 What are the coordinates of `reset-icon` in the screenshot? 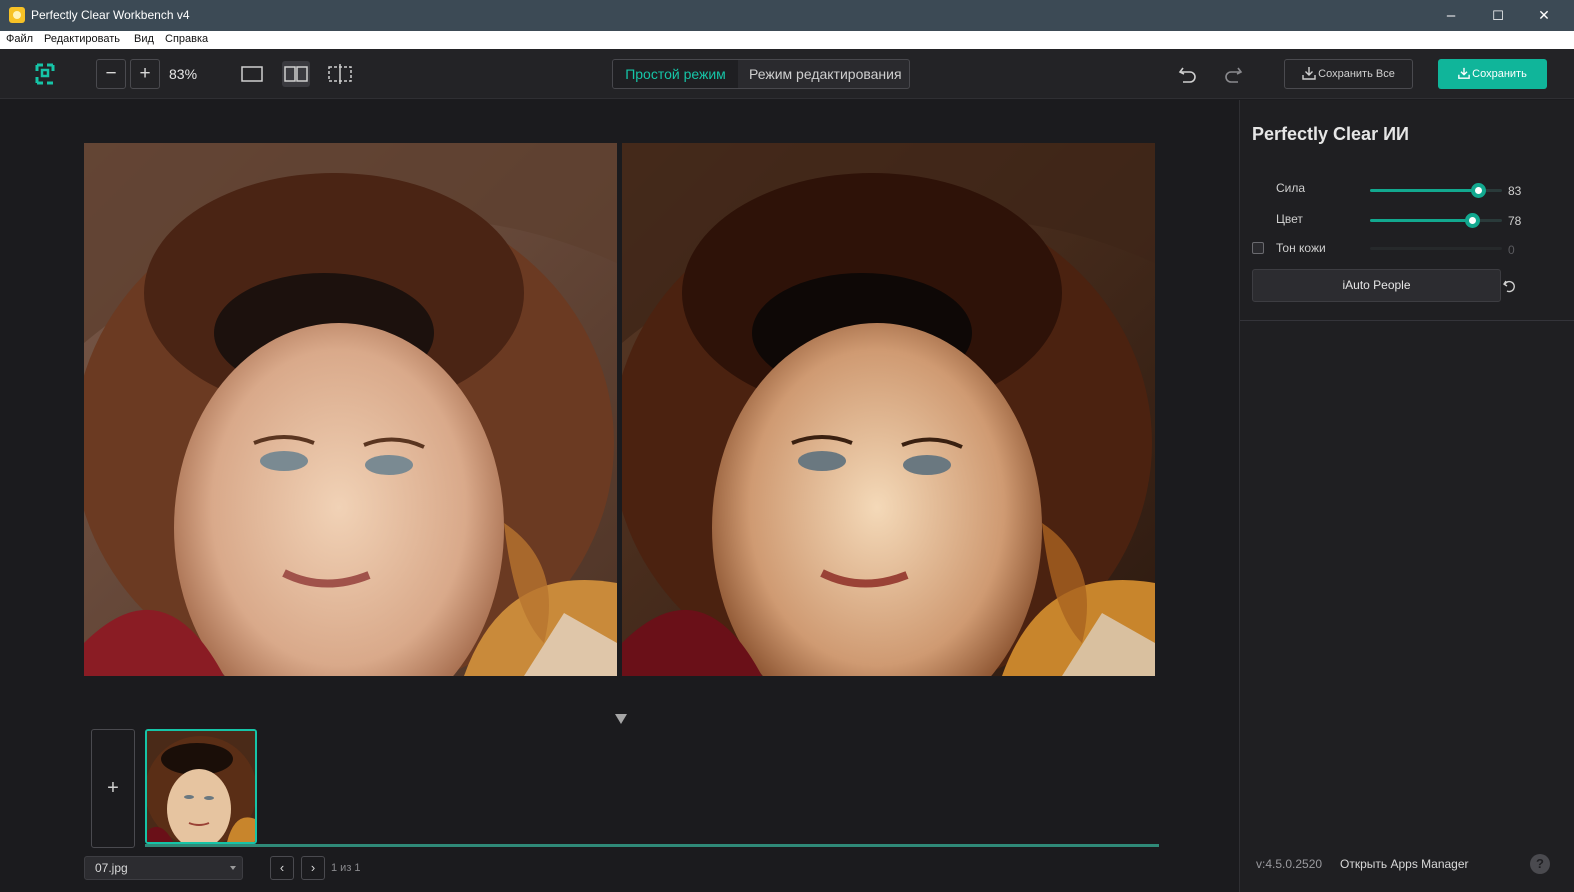 It's located at (1510, 286).